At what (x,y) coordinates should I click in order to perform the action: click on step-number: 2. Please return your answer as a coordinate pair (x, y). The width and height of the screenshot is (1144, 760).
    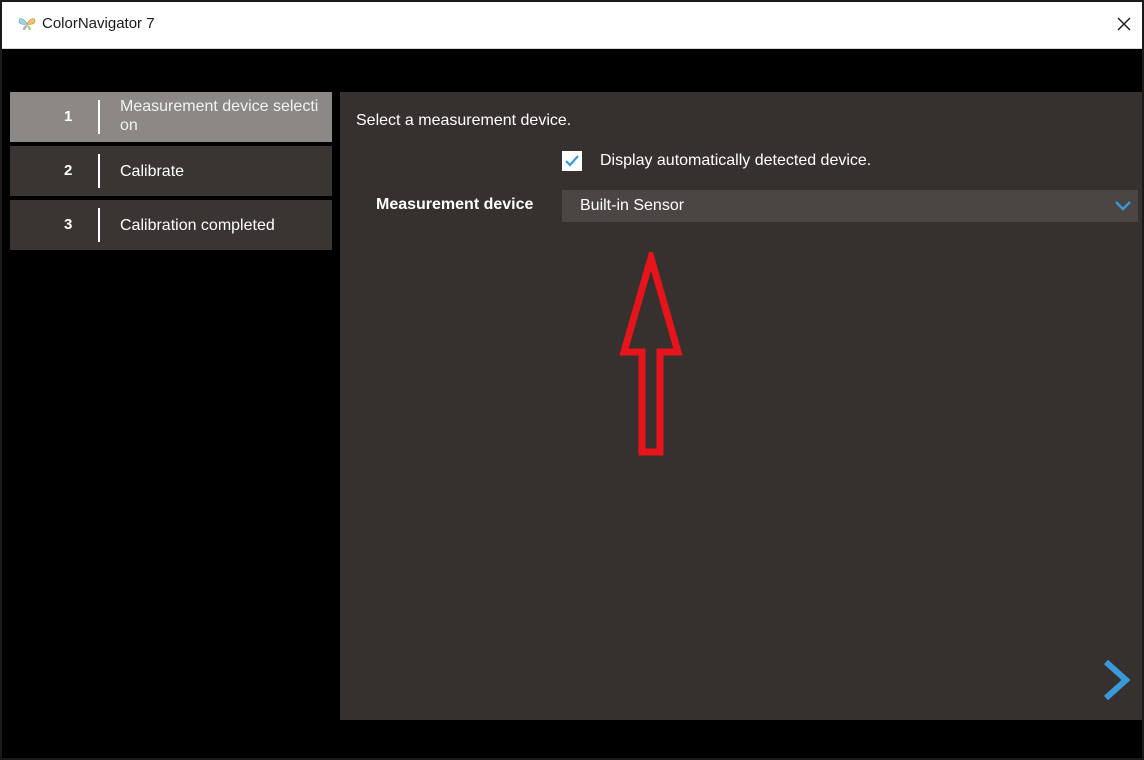
    Looking at the image, I should click on (68, 170).